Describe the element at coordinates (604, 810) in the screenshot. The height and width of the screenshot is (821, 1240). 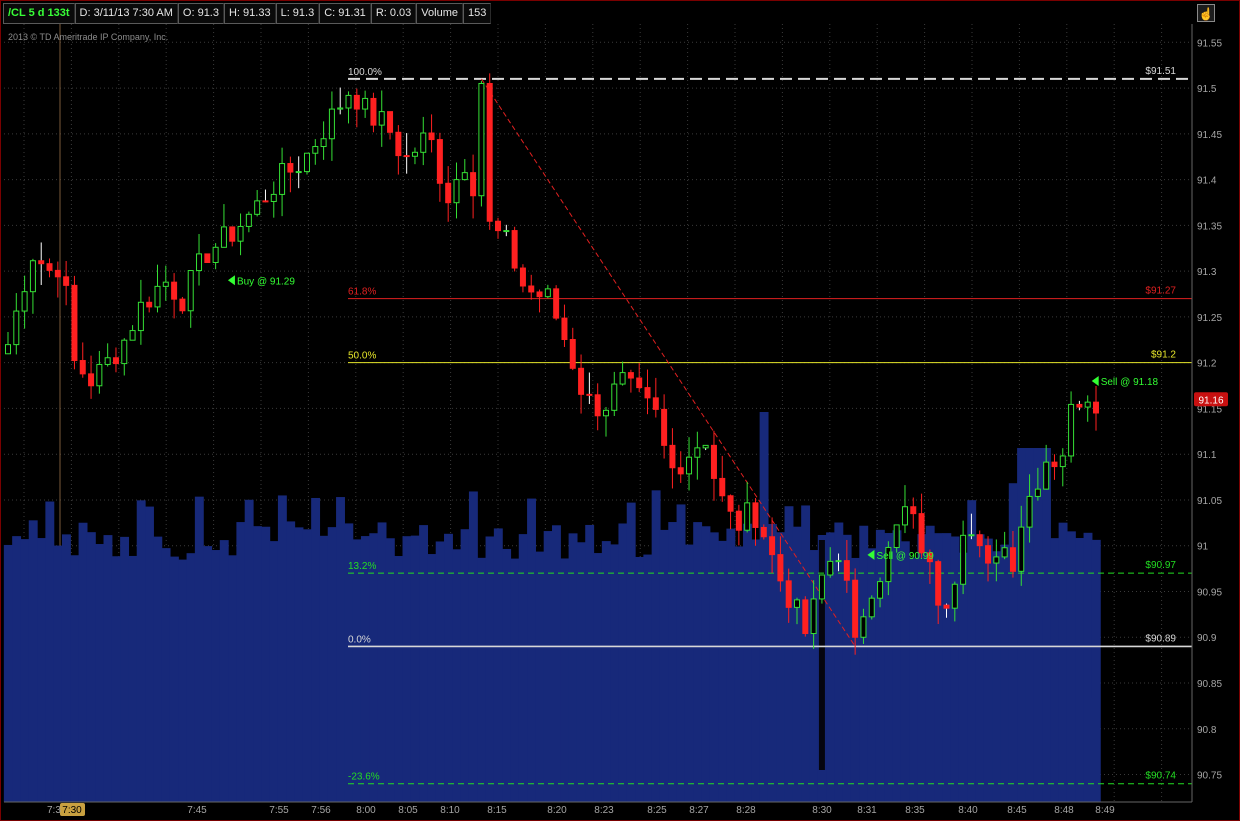
I see `x-tick-label: 8:23` at that location.